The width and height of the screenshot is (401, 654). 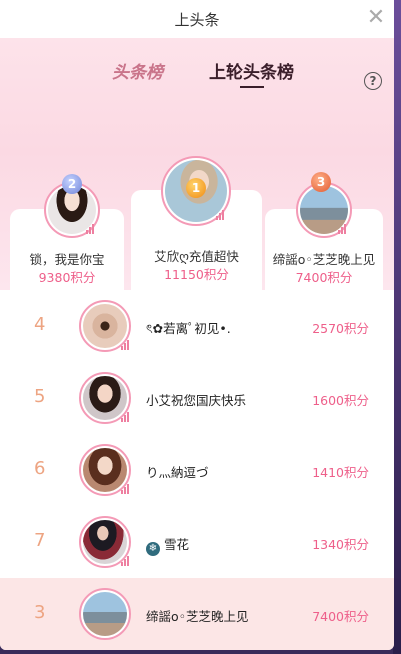 What do you see at coordinates (177, 472) in the screenshot?
I see `user-name: り灬納逗づ` at bounding box center [177, 472].